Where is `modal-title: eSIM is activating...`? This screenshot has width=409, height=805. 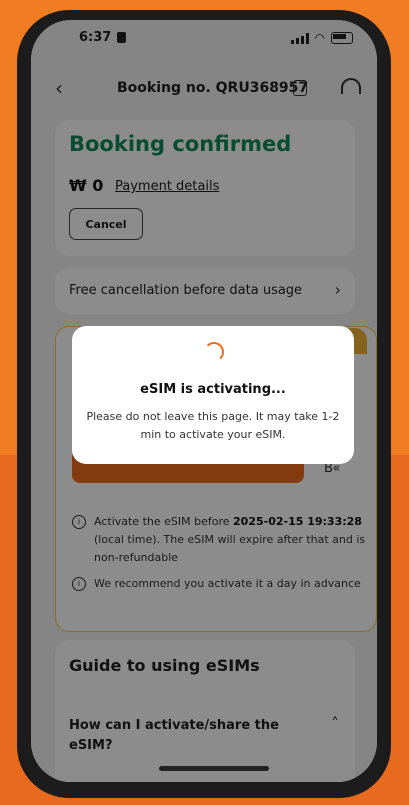
modal-title: eSIM is activating... is located at coordinates (213, 389).